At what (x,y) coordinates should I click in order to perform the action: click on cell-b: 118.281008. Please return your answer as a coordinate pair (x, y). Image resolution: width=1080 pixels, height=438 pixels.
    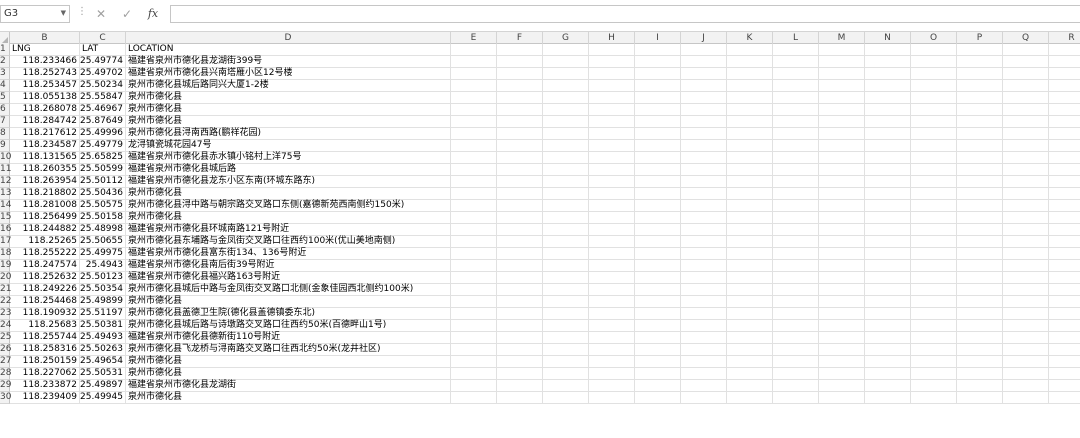
    Looking at the image, I should click on (45, 206).